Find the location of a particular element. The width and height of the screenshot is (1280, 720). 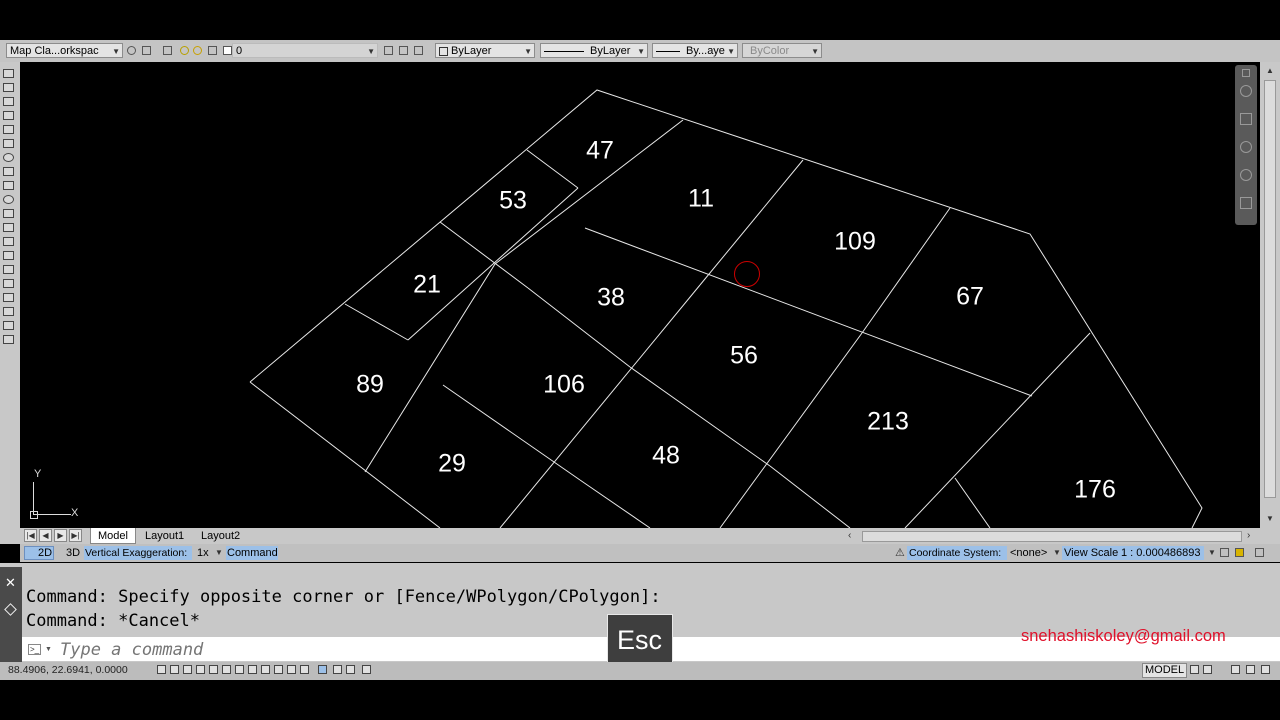

scroll-left-arrow-icon: ‹ is located at coordinates (849, 535).